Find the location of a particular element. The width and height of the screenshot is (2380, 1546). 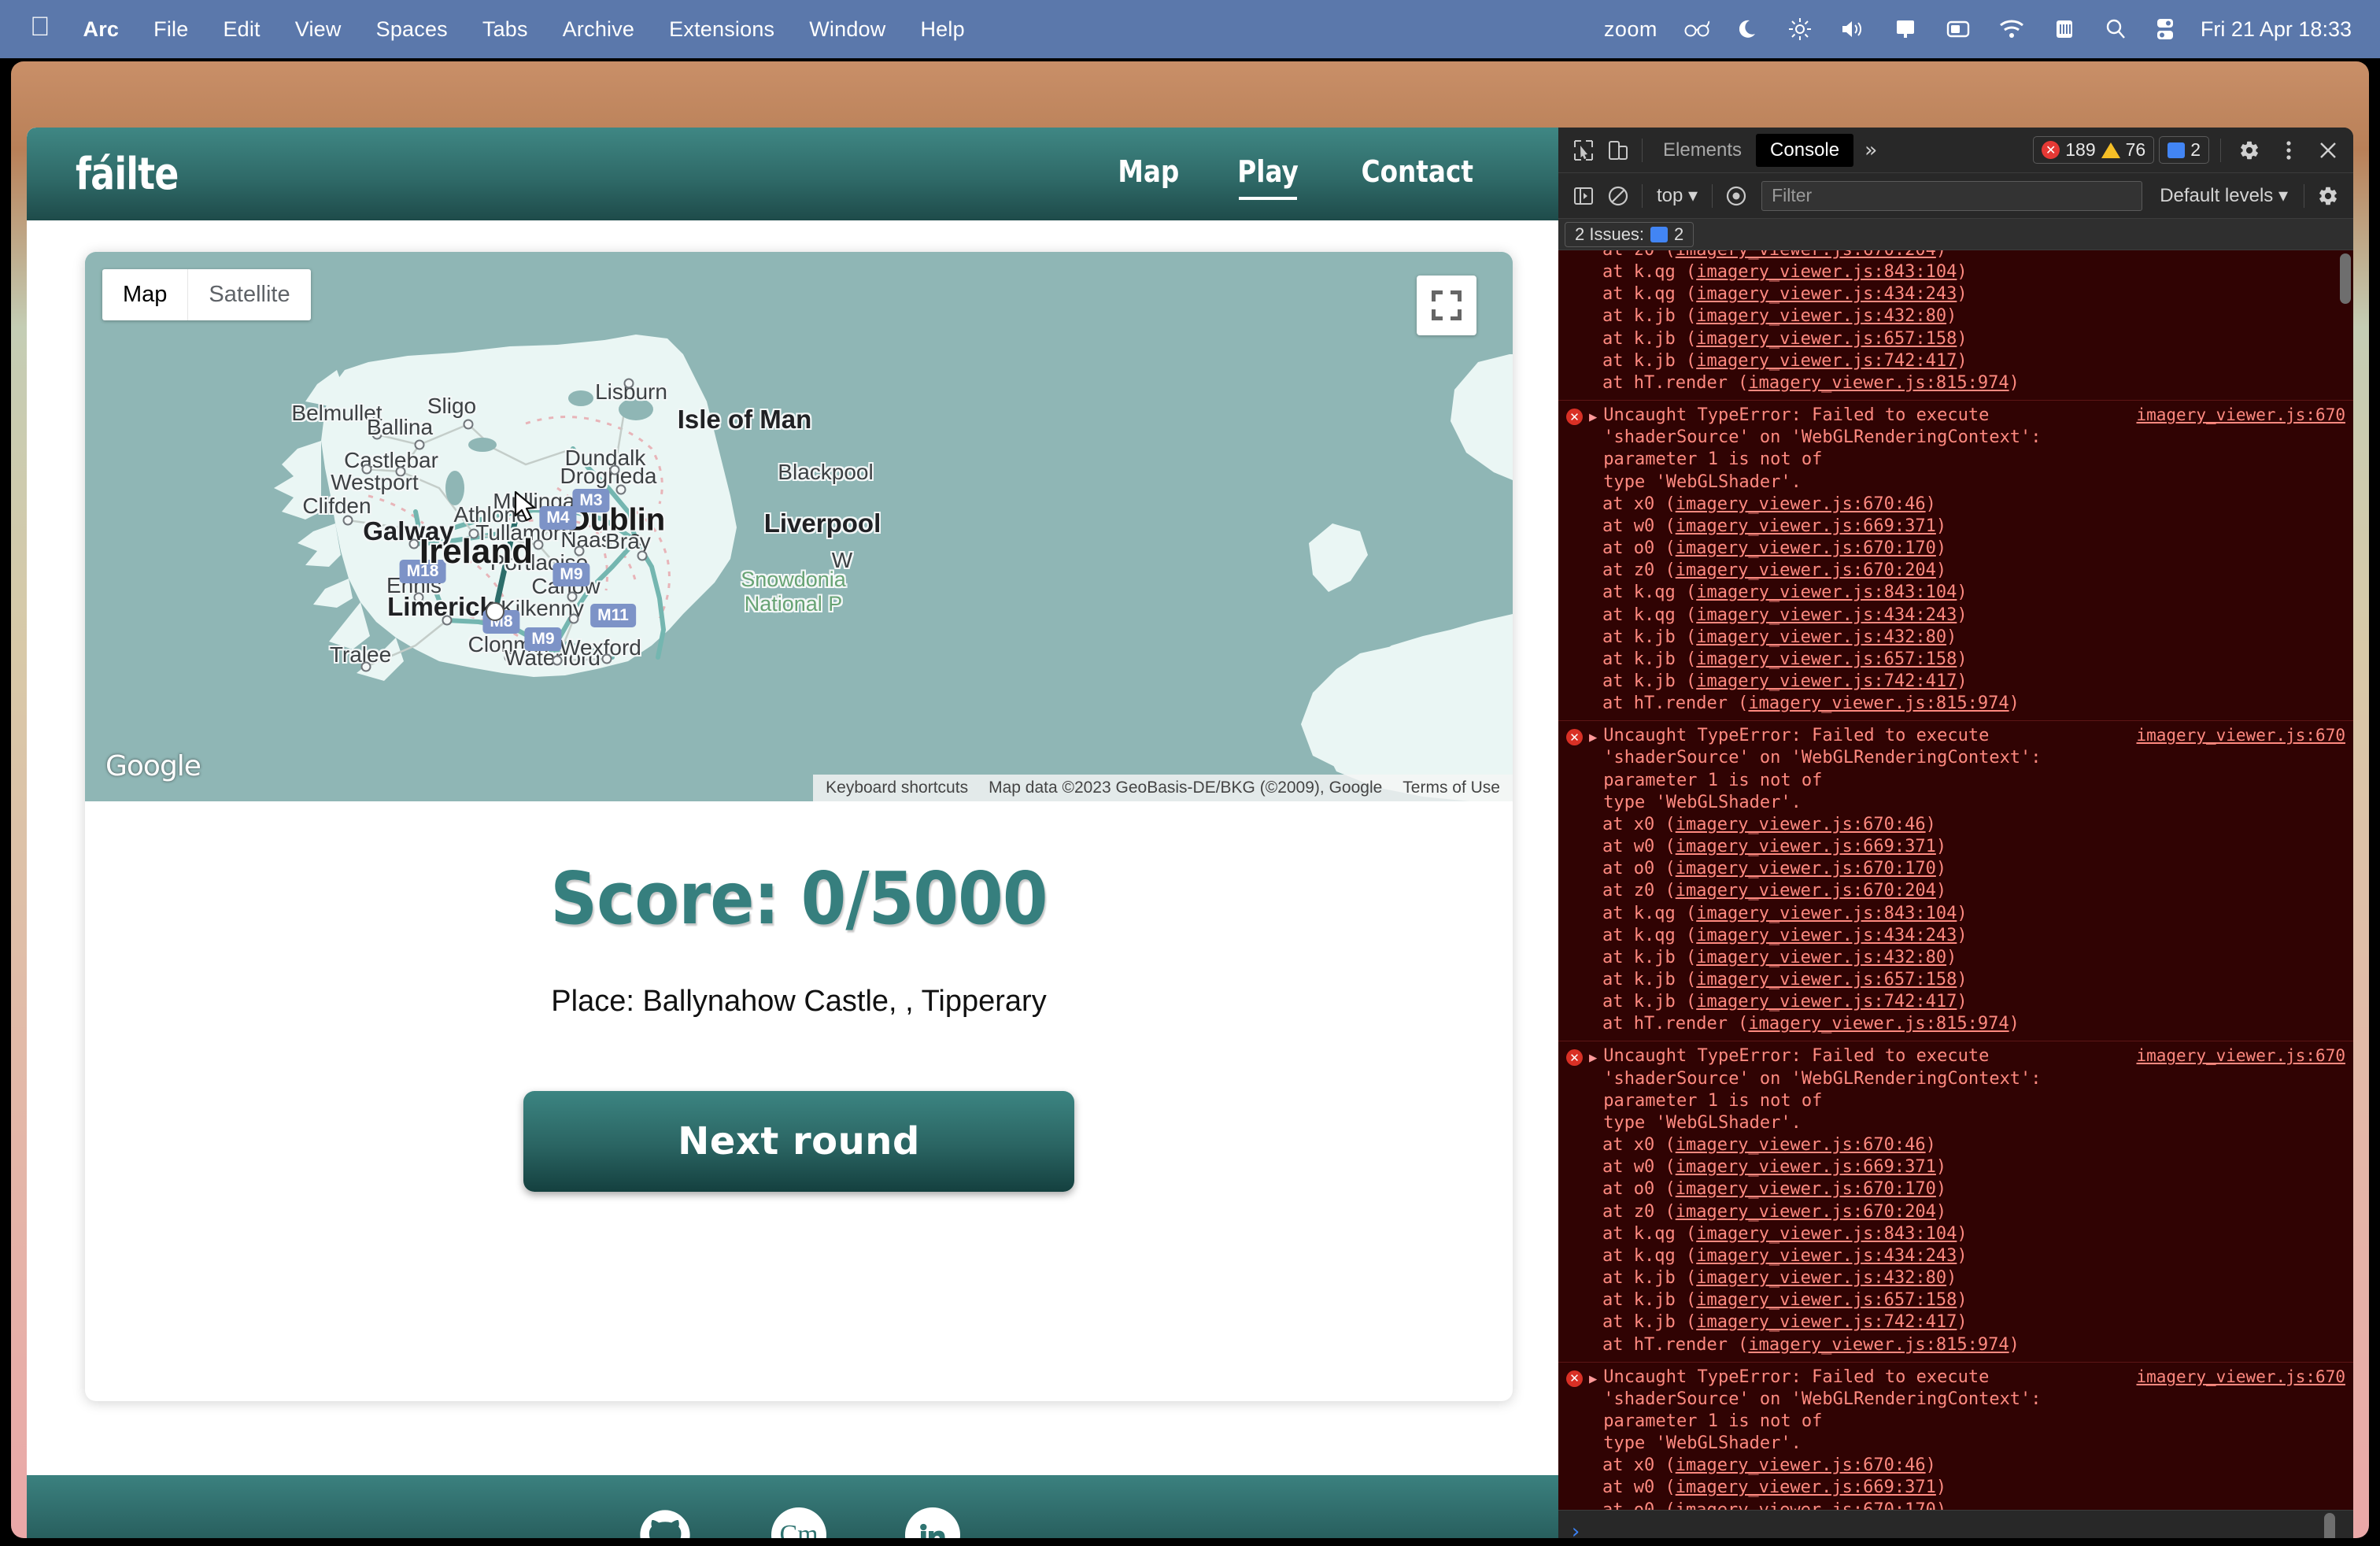

more-tabs-icon: » is located at coordinates (1870, 150).